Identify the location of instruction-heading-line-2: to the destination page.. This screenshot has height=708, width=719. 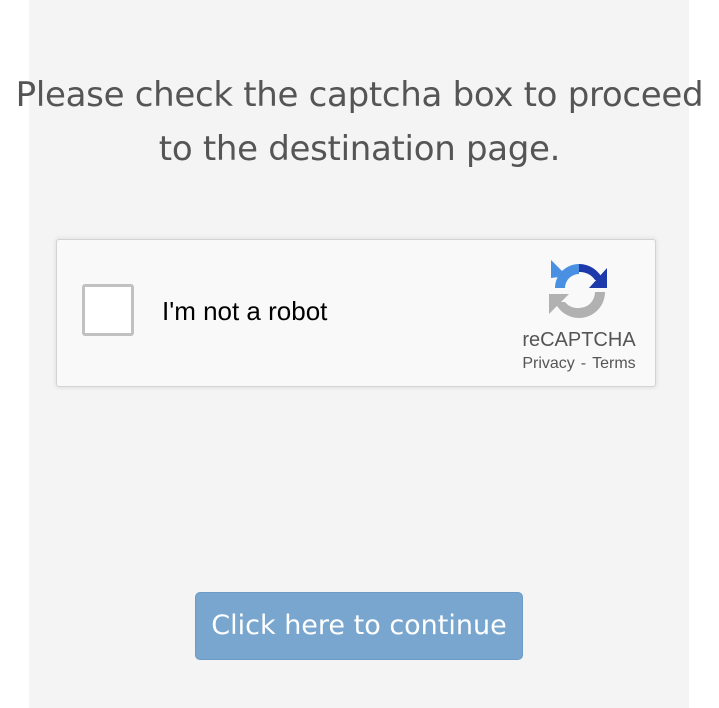
(359, 149).